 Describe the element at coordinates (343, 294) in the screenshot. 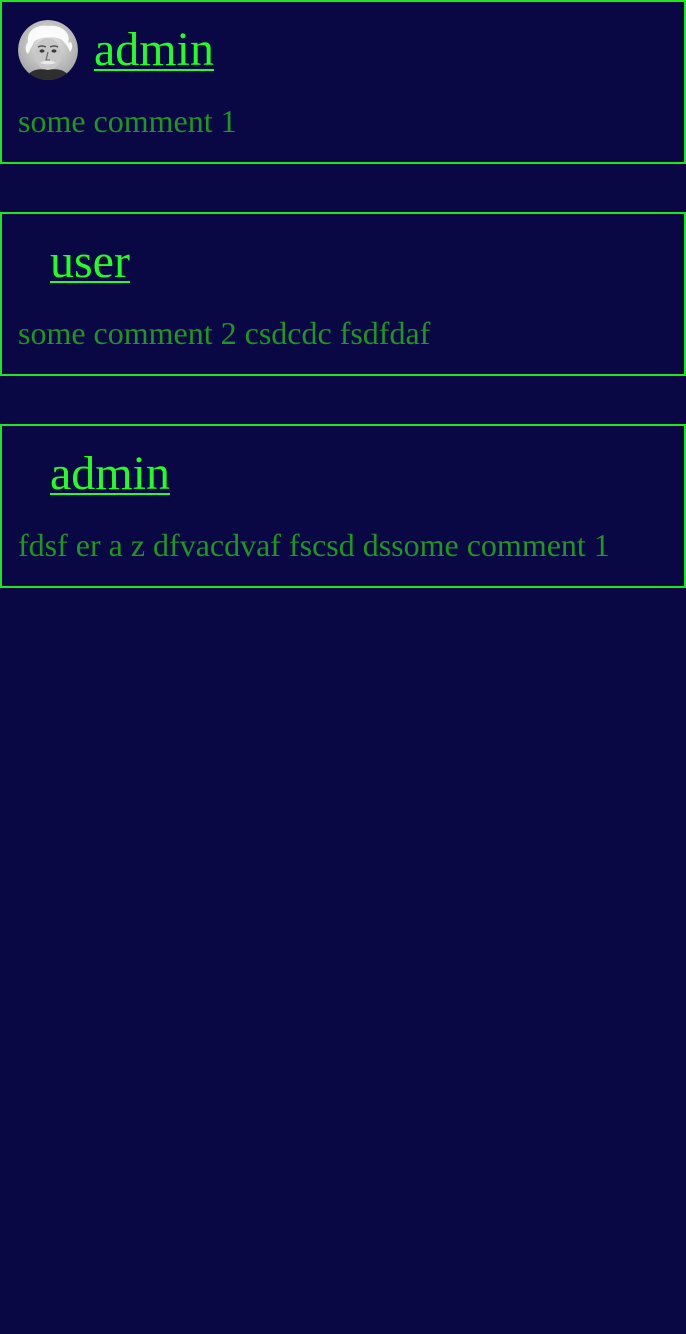

I see `comment-card: user some comment 2 csdcdc fsdfdaf` at that location.